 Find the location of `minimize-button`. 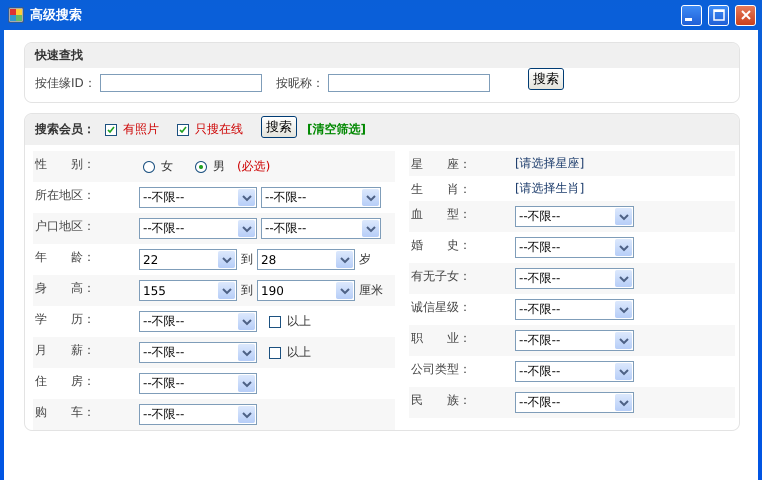

minimize-button is located at coordinates (691, 15).